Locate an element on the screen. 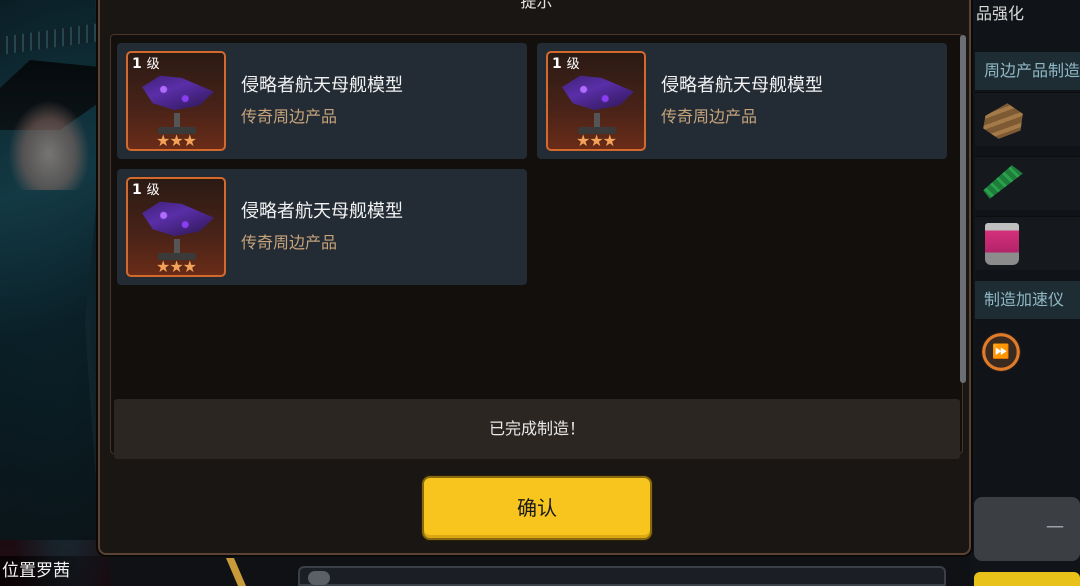 The width and height of the screenshot is (1080, 586). right-panel-title: 品强化 is located at coordinates (1000, 13).